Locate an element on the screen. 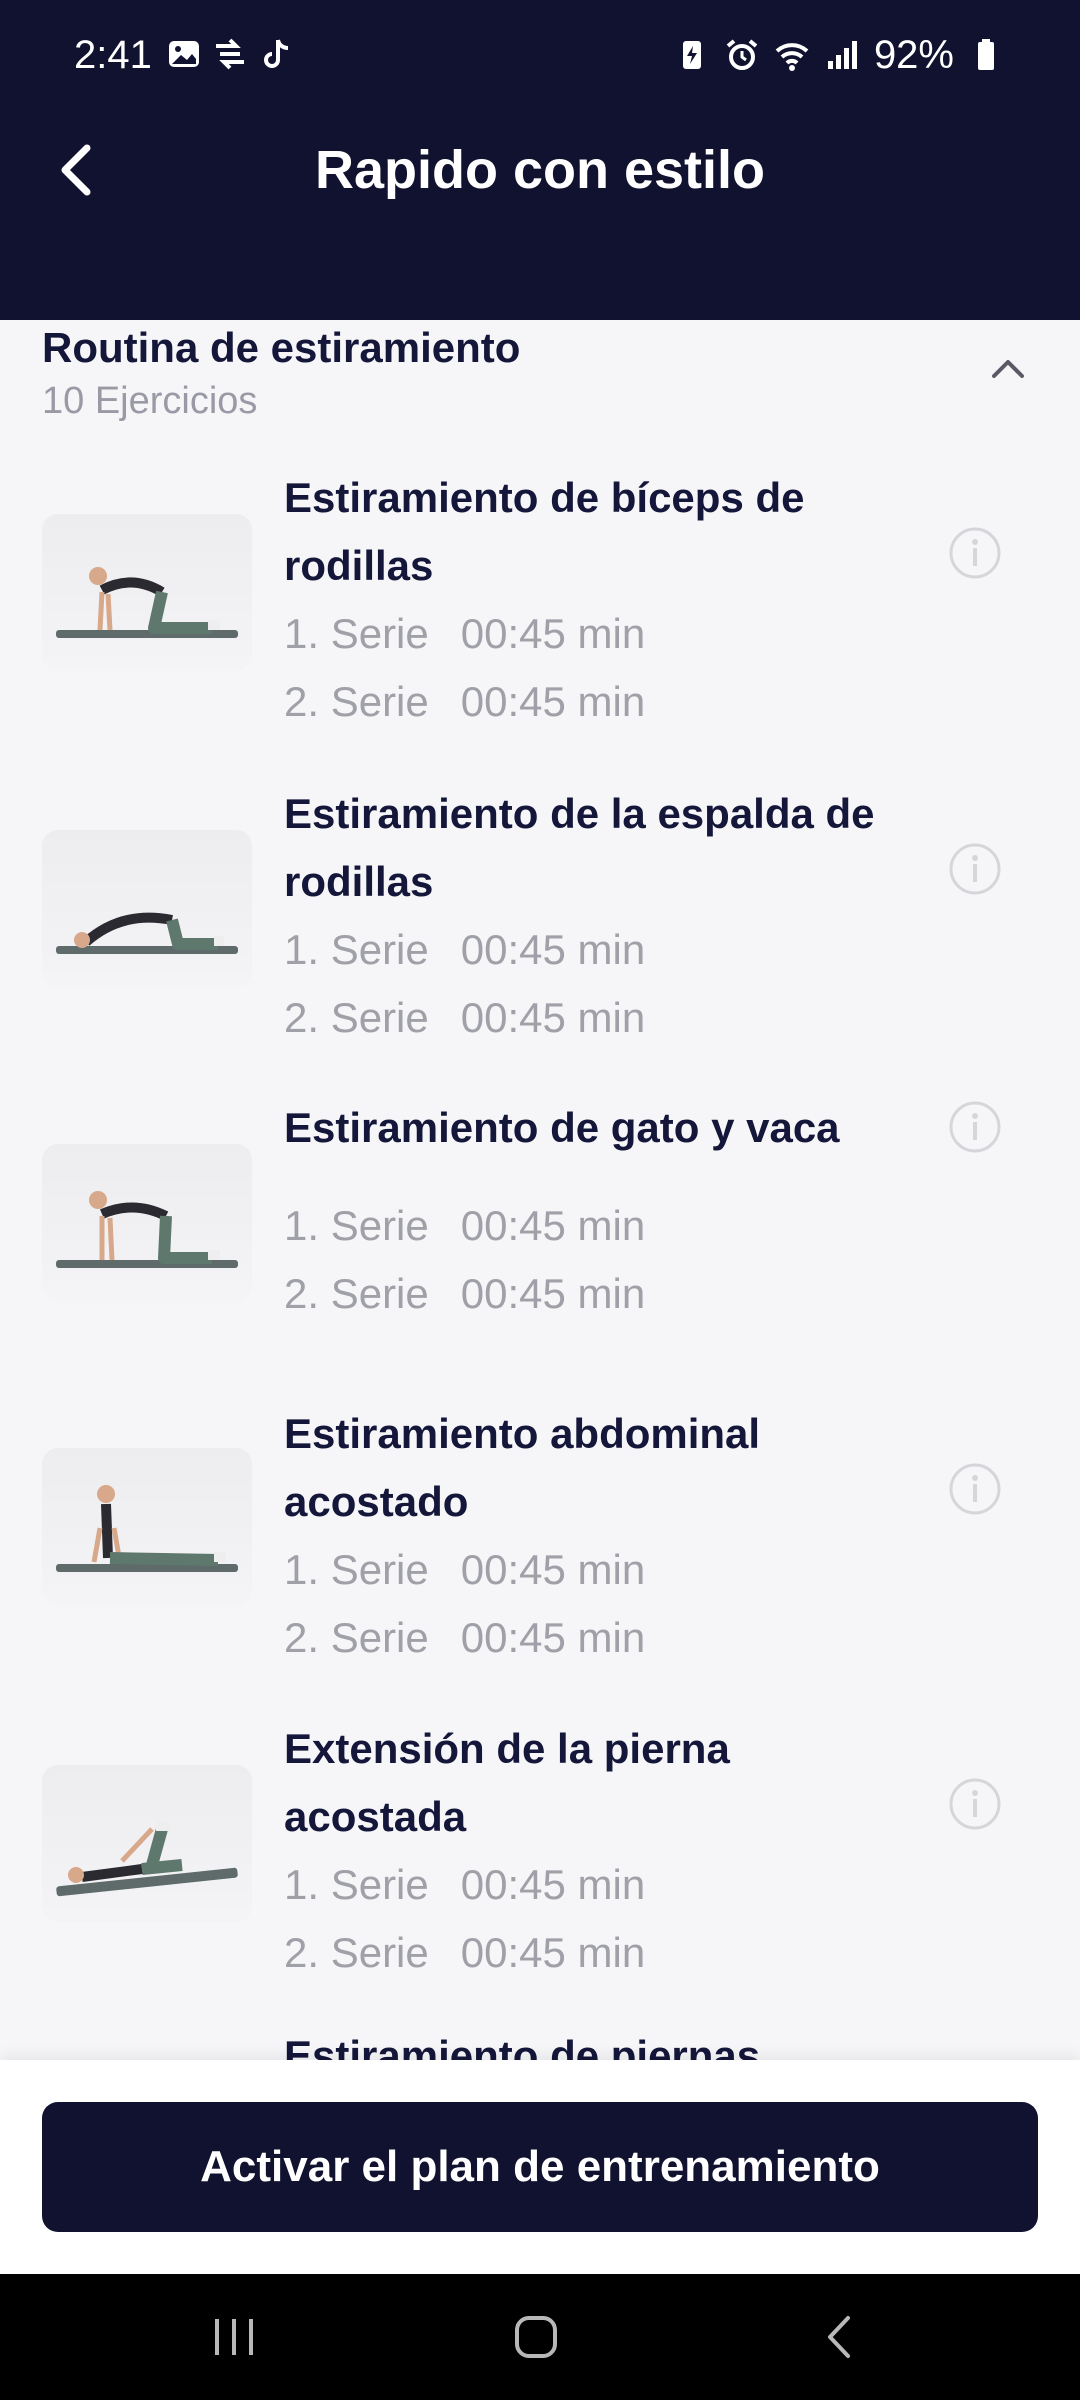 The width and height of the screenshot is (1080, 2400). exercise-name-line: Extensión de la pierna is located at coordinates (507, 1748).